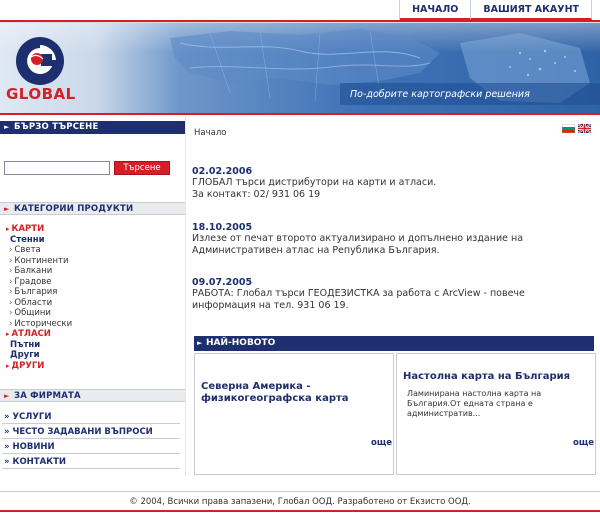 The height and width of the screenshot is (515, 600). I want to click on quick-search-title: БЪРЗО ТЪРСЕНЕ, so click(56, 127).